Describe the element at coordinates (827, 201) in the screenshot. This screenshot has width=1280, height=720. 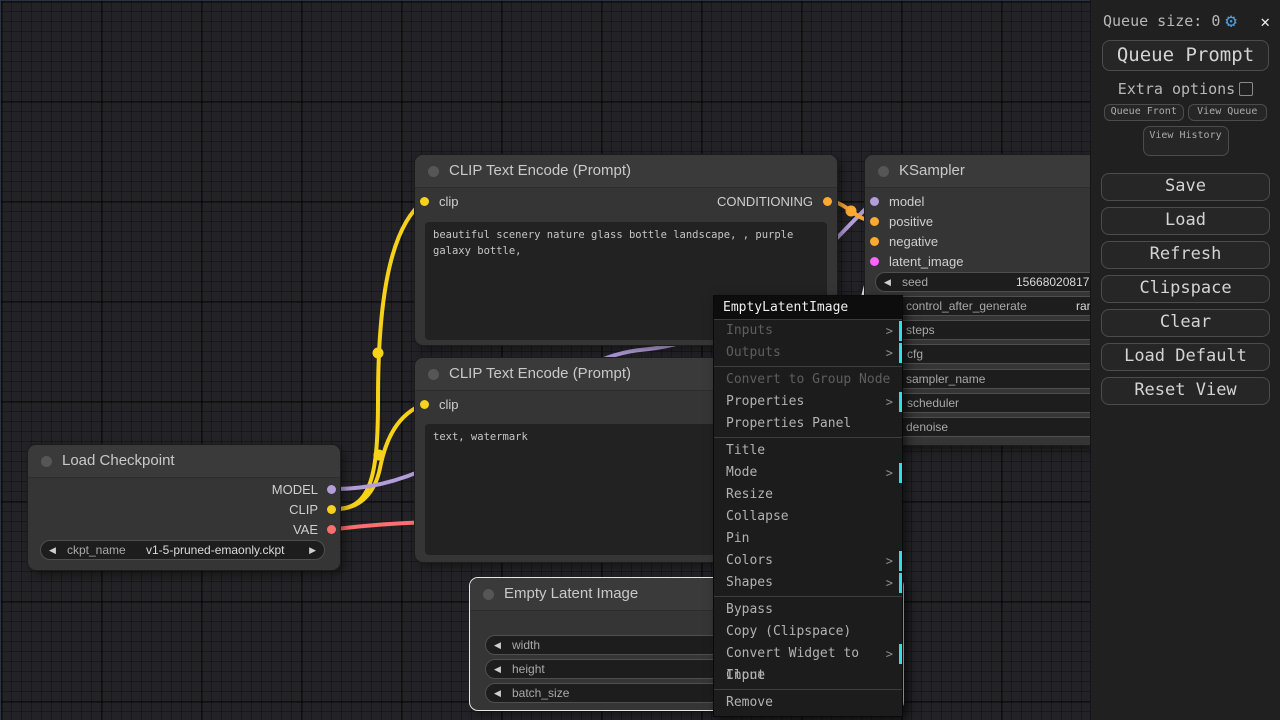
I see `output-slot-conditioning` at that location.